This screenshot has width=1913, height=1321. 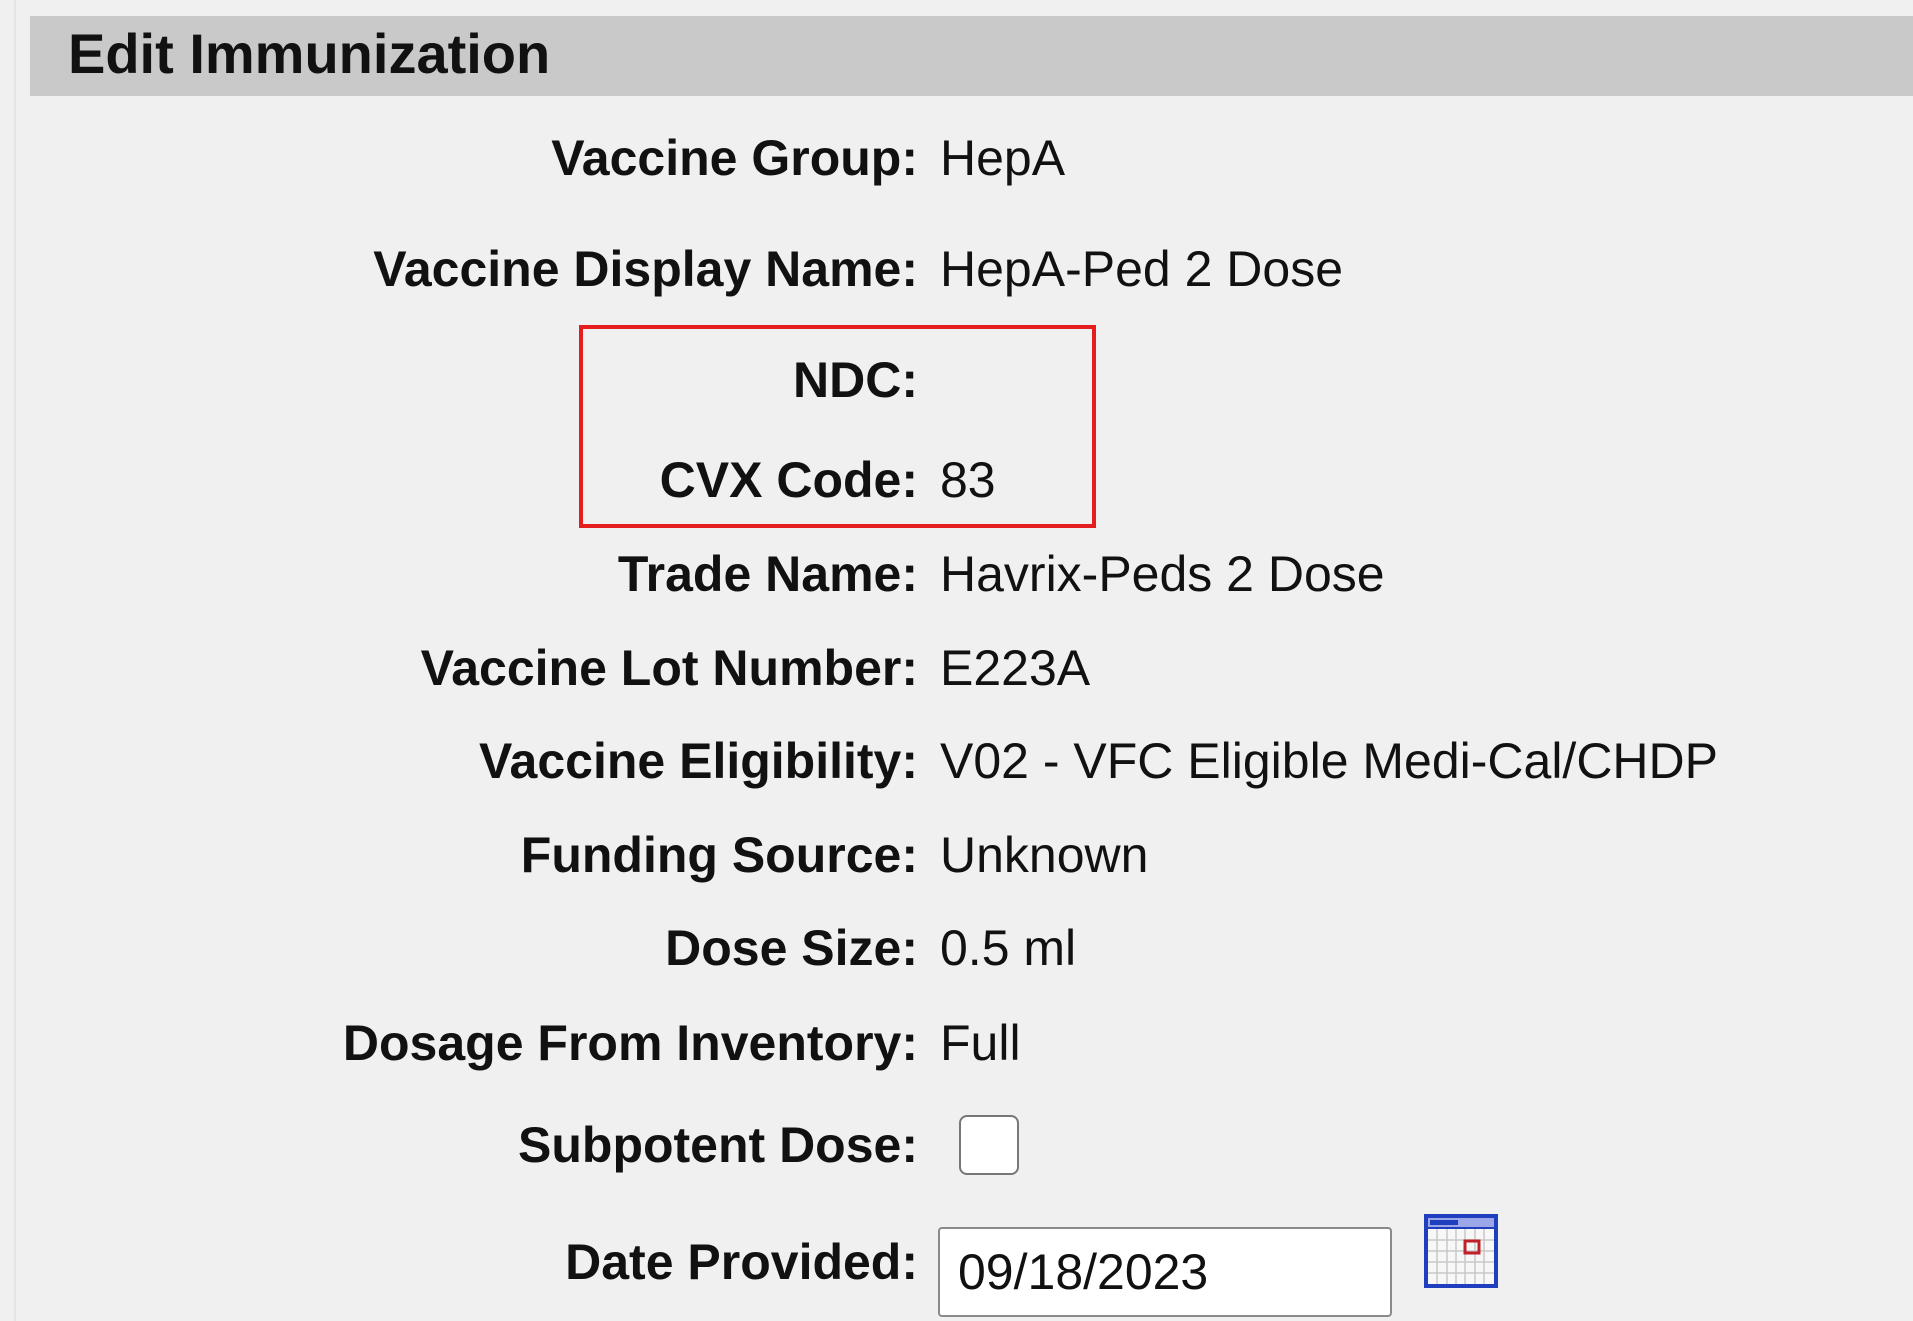 I want to click on cvx-code-label: CVX Code:, so click(x=788, y=480).